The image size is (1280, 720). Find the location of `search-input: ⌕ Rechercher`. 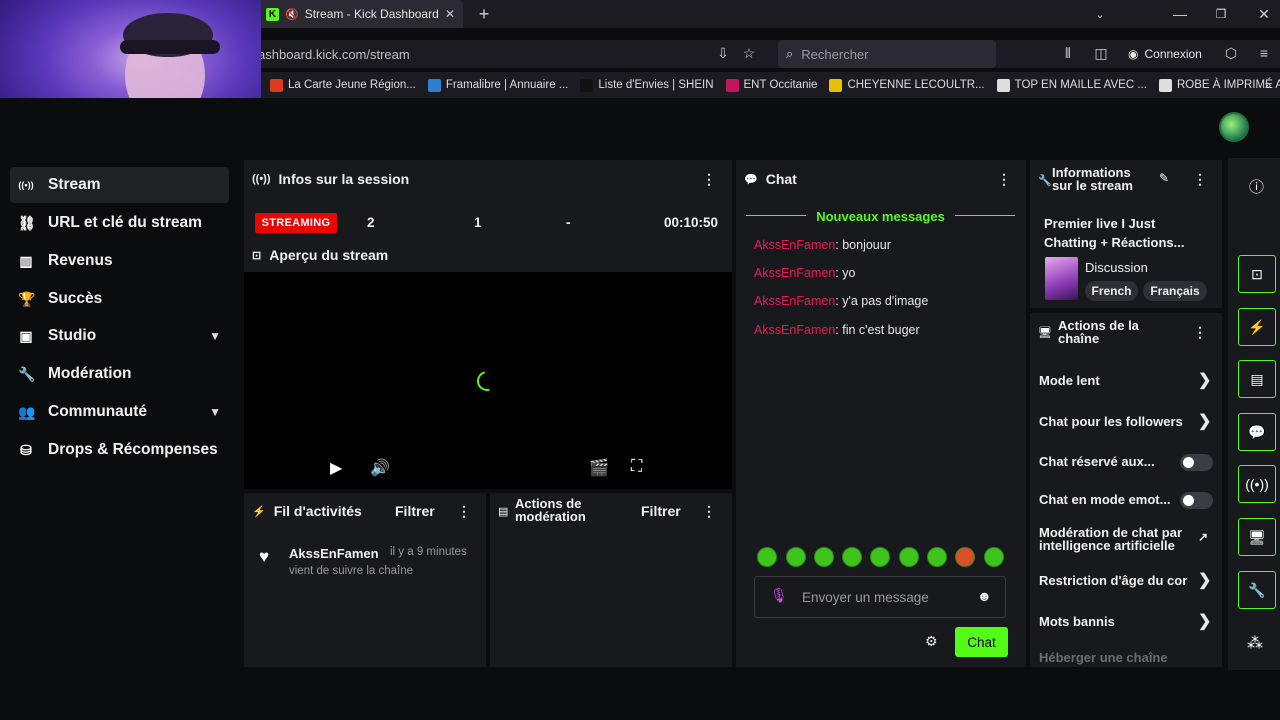

search-input: ⌕ Rechercher is located at coordinates (887, 54).